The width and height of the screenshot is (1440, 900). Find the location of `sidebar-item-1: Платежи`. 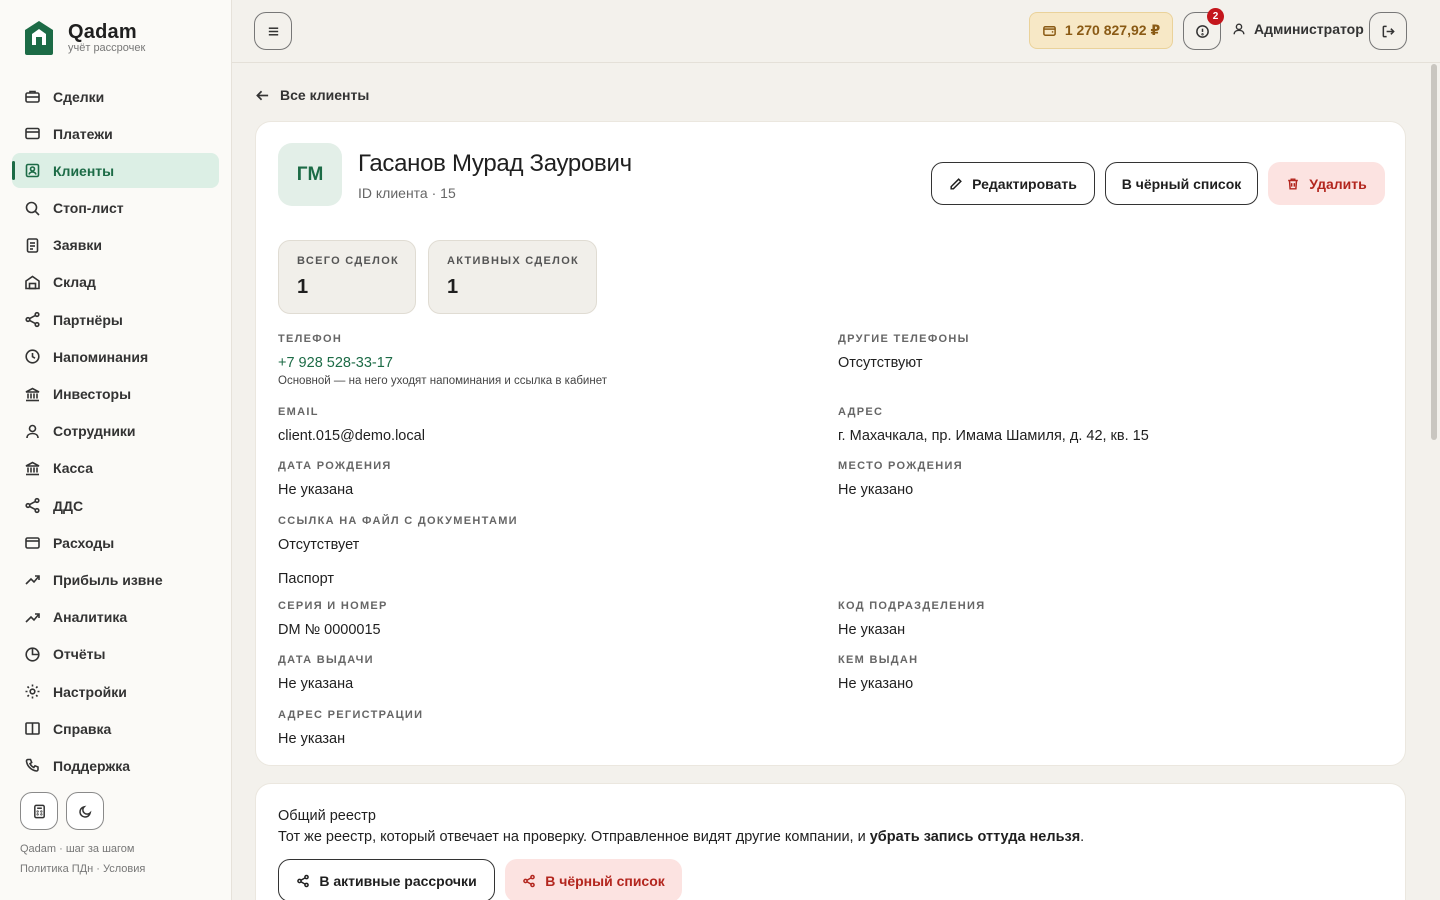

sidebar-item-1: Платежи is located at coordinates (115, 133).